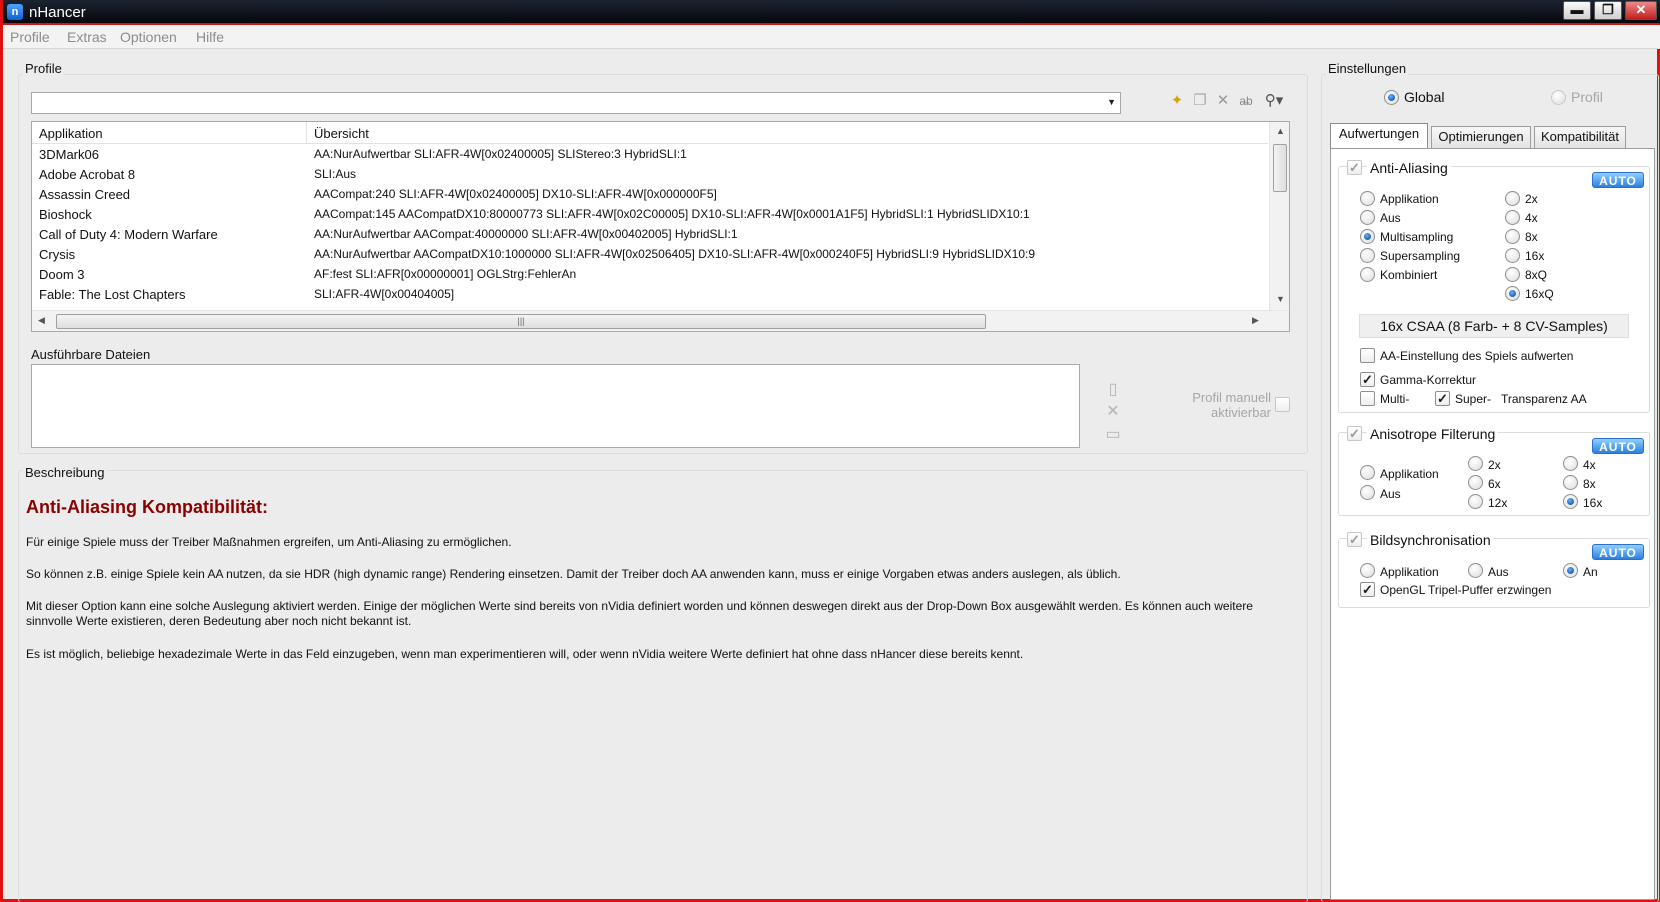 The height and width of the screenshot is (902, 1660). Describe the element at coordinates (341, 133) in the screenshot. I see `column-header-overview: Übersicht` at that location.